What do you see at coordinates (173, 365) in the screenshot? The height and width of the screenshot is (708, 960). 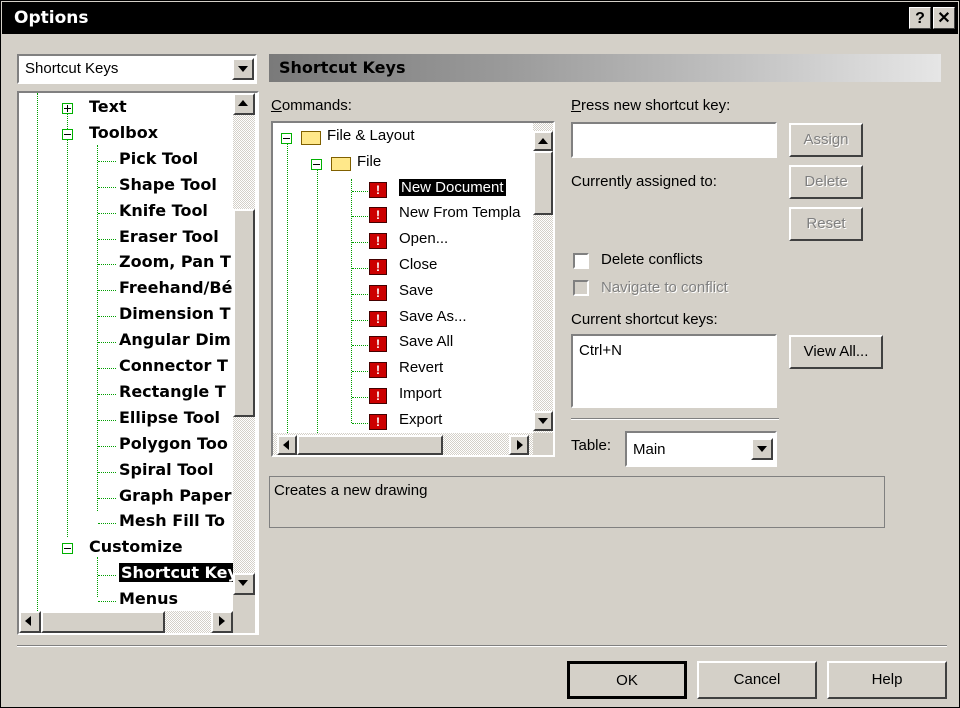 I see `tree-item: Connector T` at bounding box center [173, 365].